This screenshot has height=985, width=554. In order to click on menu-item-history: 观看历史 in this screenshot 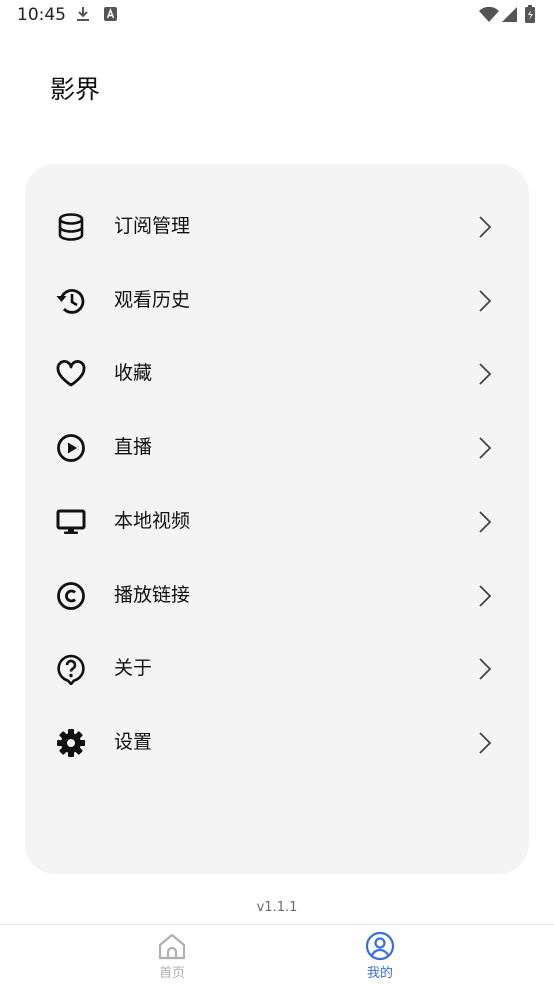, I will do `click(277, 300)`.